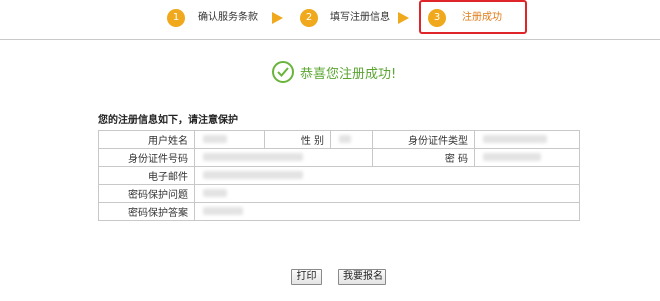 The width and height of the screenshot is (660, 301). What do you see at coordinates (176, 18) in the screenshot?
I see `step-1-number: 1` at bounding box center [176, 18].